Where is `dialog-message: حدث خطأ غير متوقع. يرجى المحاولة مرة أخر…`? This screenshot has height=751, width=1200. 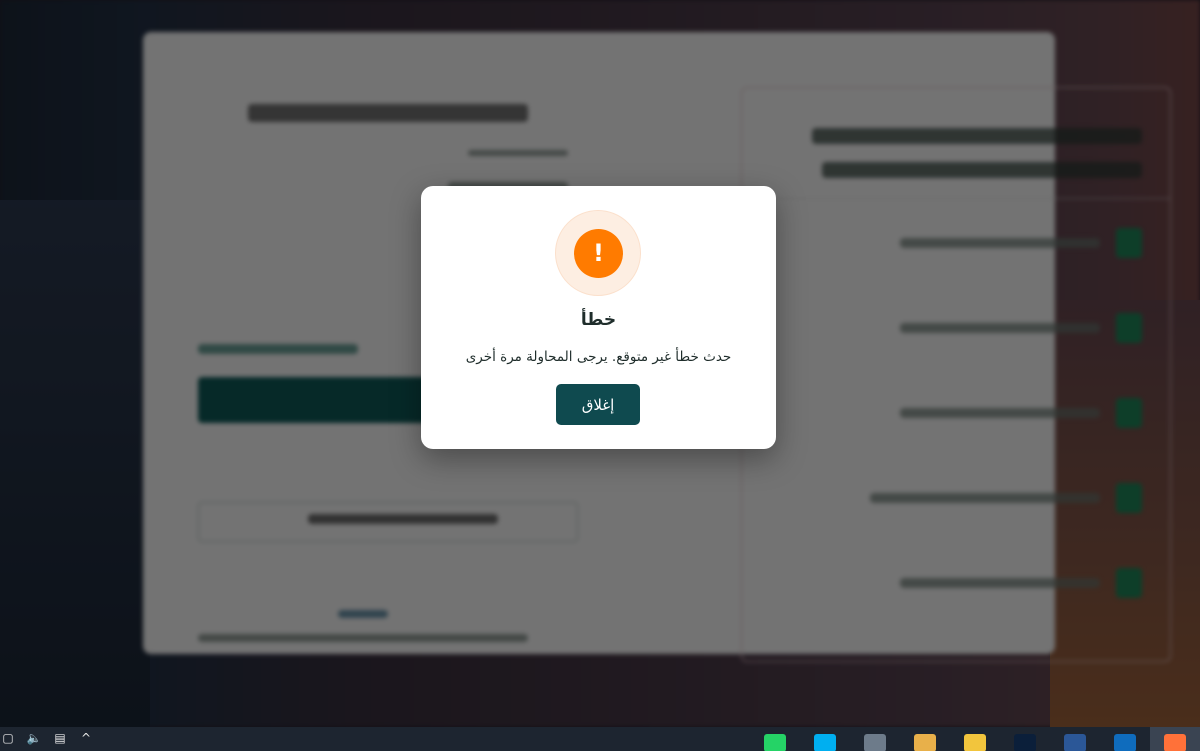 dialog-message: حدث خطأ غير متوقع. يرجى المحاولة مرة أخر… is located at coordinates (598, 357).